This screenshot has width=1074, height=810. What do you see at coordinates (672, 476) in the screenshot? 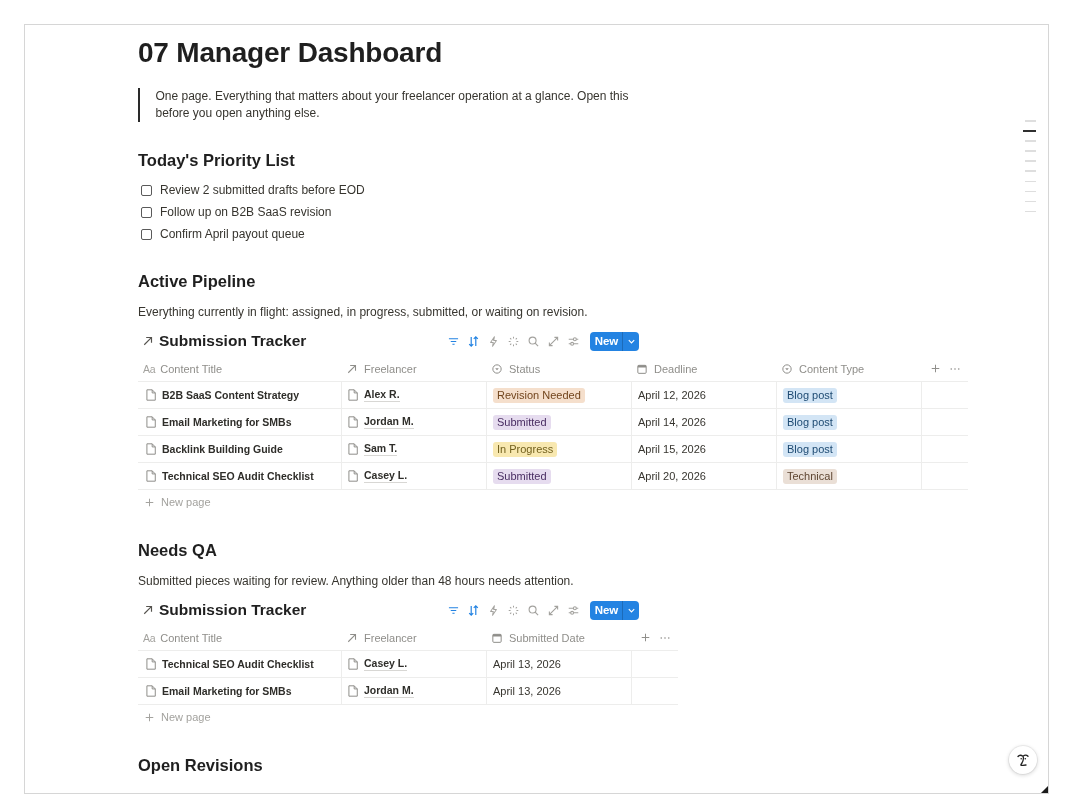
I see `date-text: April 20, 2026` at bounding box center [672, 476].